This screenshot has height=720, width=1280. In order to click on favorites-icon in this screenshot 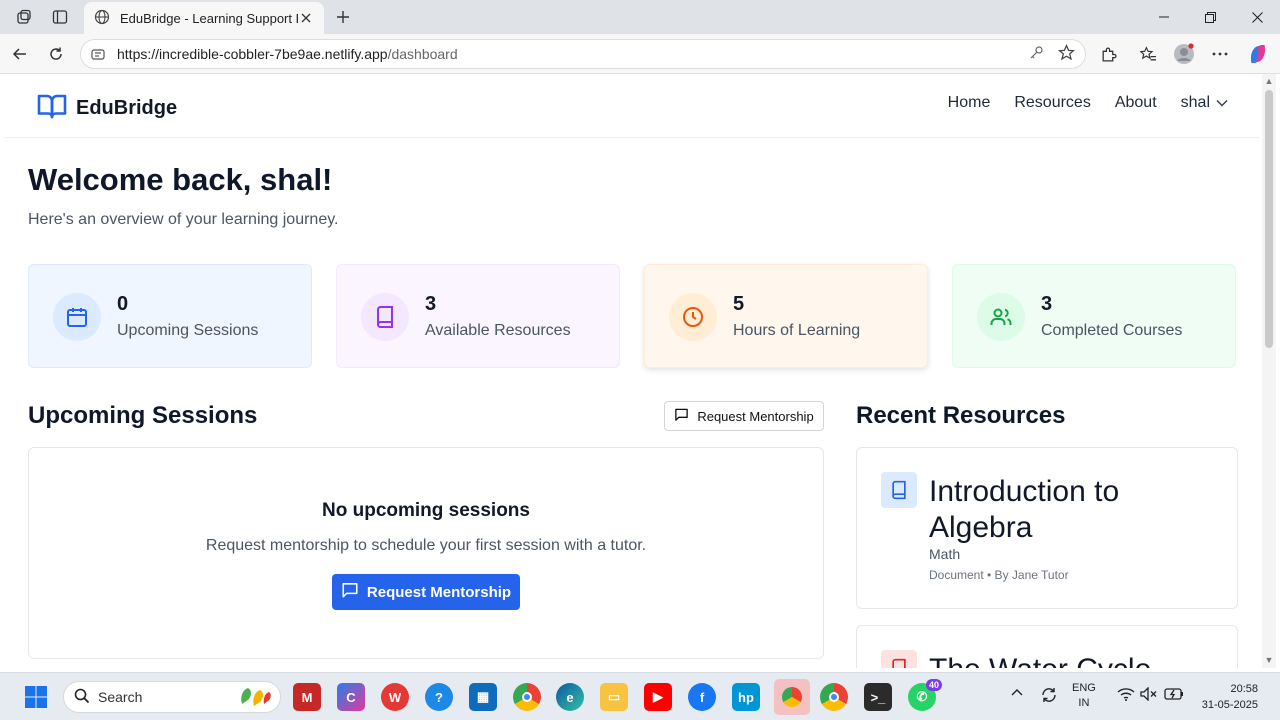, I will do `click(1148, 54)`.